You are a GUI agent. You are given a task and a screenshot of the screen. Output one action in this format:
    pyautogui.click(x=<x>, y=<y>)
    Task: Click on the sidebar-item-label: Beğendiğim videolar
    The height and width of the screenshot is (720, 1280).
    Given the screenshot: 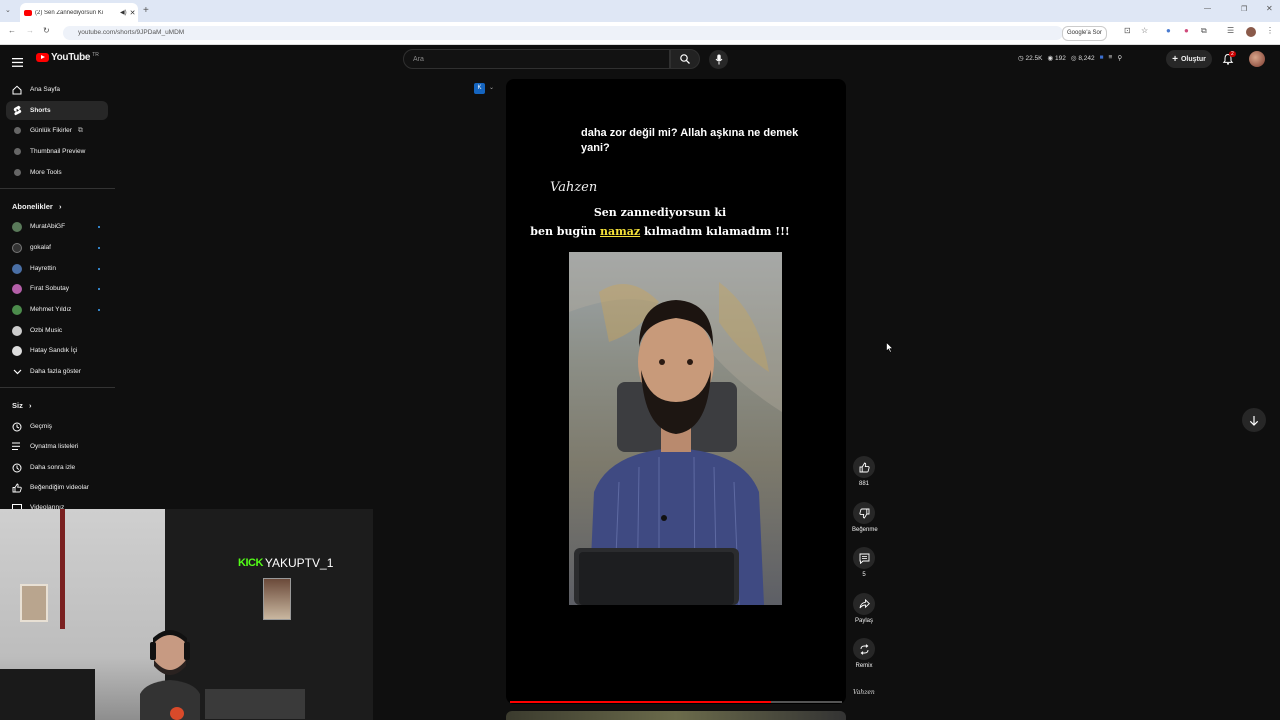 What is the action you would take?
    pyautogui.click(x=59, y=487)
    